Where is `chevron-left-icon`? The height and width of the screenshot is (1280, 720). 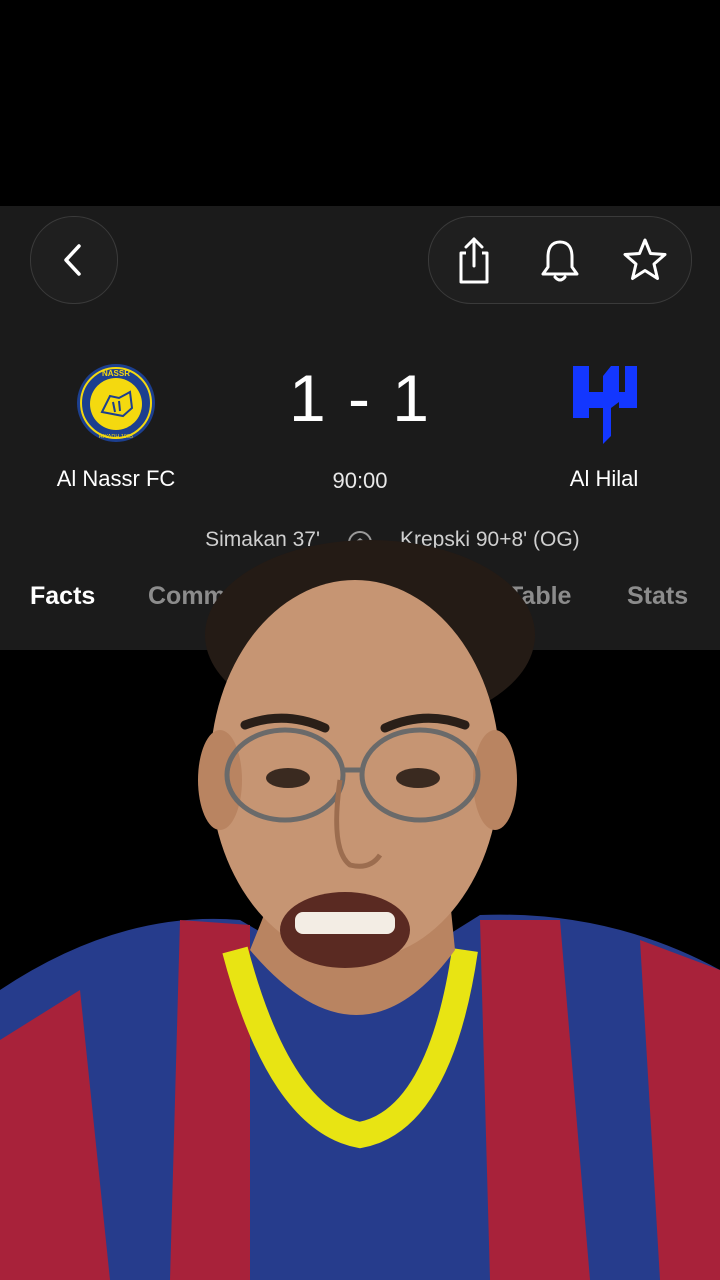
chevron-left-icon is located at coordinates (72, 260).